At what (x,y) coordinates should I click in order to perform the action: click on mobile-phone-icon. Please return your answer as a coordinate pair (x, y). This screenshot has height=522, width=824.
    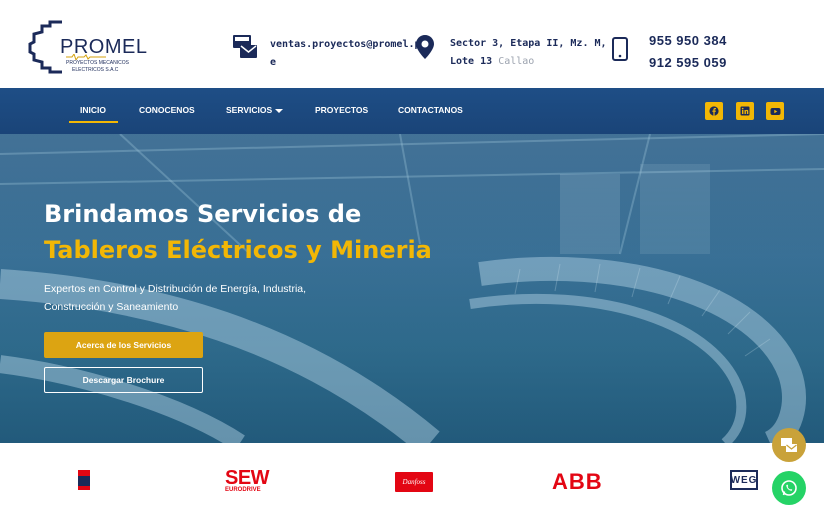
    Looking at the image, I should click on (620, 49).